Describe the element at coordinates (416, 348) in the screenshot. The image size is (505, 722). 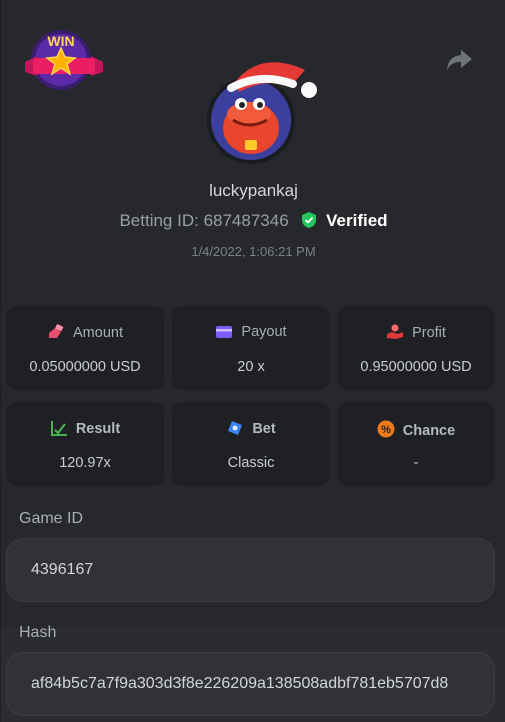
I see `profit-card: Profit 0.95000000 USD` at that location.